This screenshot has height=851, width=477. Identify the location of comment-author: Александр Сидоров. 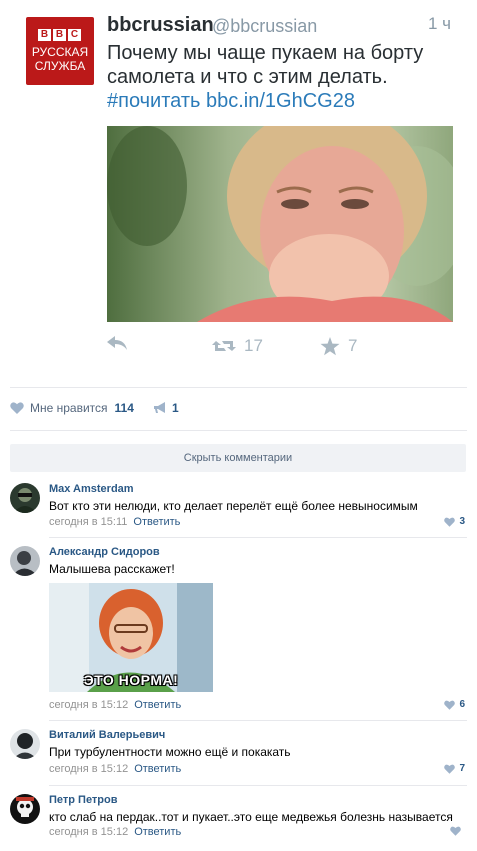
(104, 552).